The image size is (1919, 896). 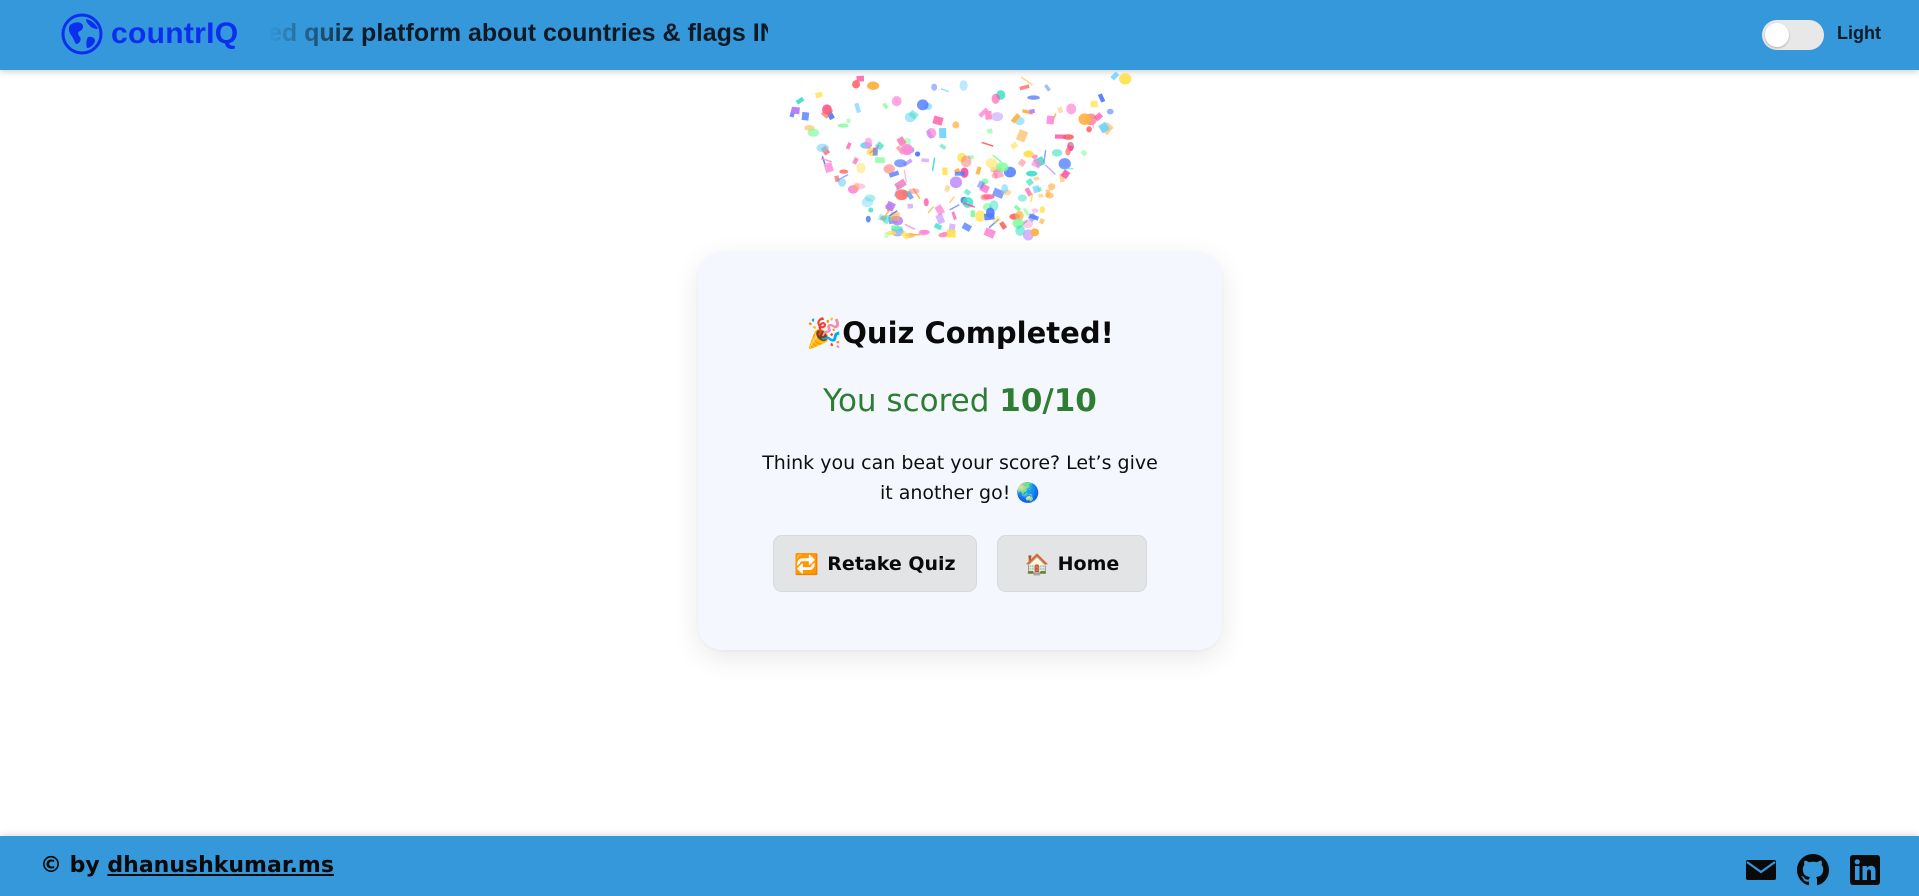 What do you see at coordinates (824, 333) in the screenshot?
I see `party-popper-icon: 🎉` at bounding box center [824, 333].